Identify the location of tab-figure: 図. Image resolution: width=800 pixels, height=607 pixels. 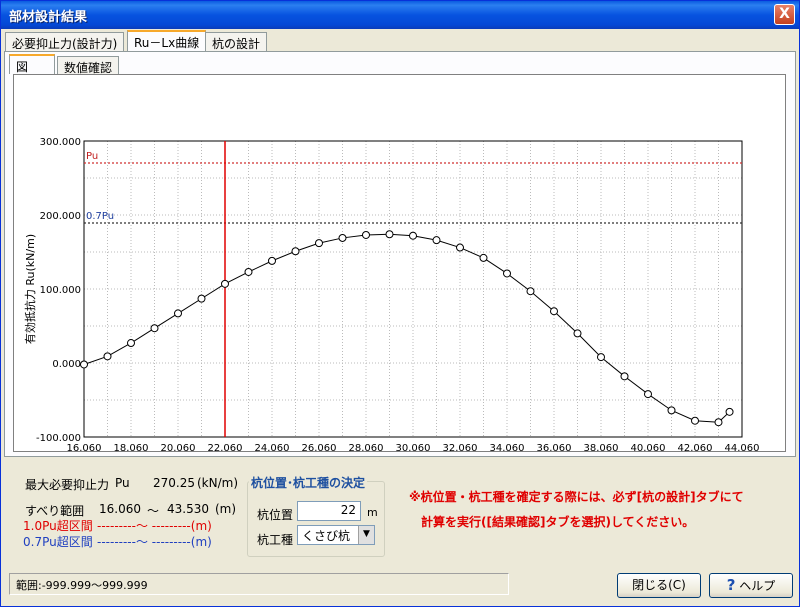
(32, 64).